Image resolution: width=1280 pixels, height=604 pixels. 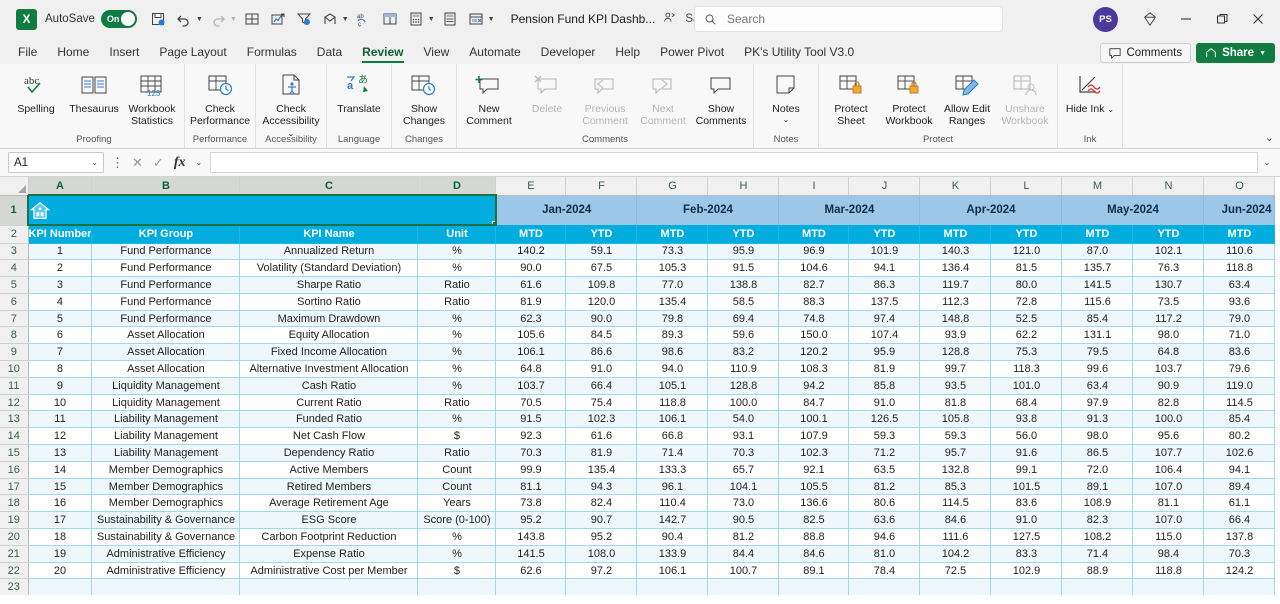 What do you see at coordinates (166, 268) in the screenshot?
I see `cell-kpi-group: Fund Performance` at bounding box center [166, 268].